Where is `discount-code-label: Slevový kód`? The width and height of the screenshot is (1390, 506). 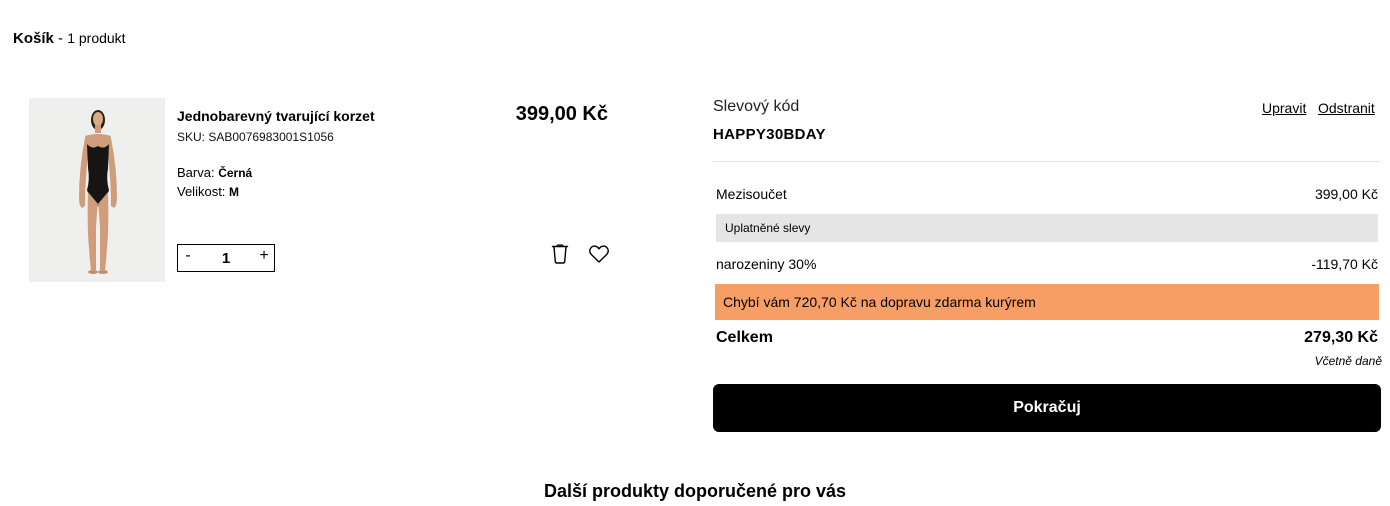
discount-code-label: Slevový kód is located at coordinates (756, 106).